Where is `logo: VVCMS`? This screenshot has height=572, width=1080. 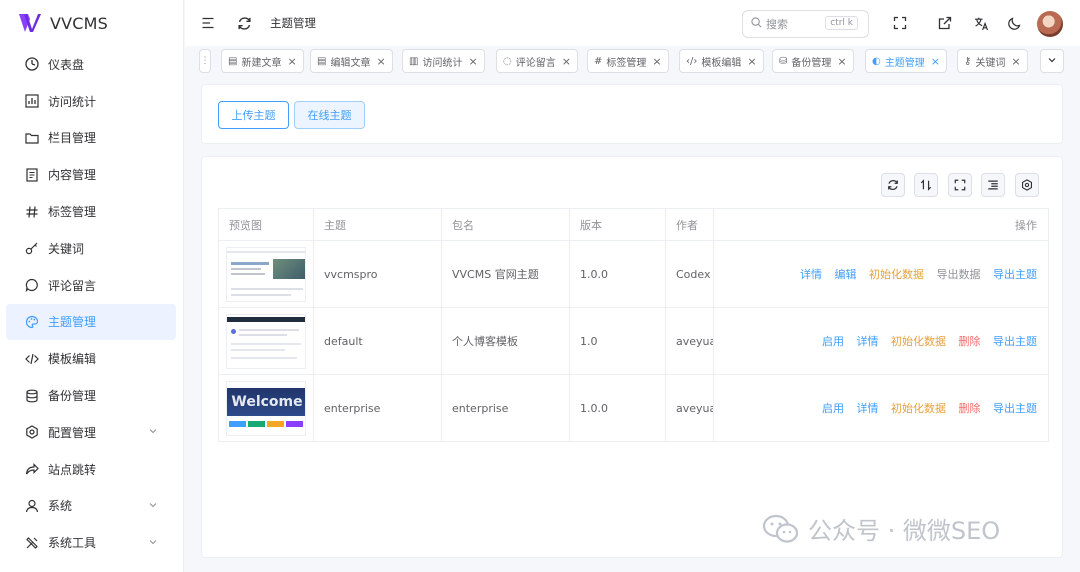 logo: VVCMS is located at coordinates (91, 23).